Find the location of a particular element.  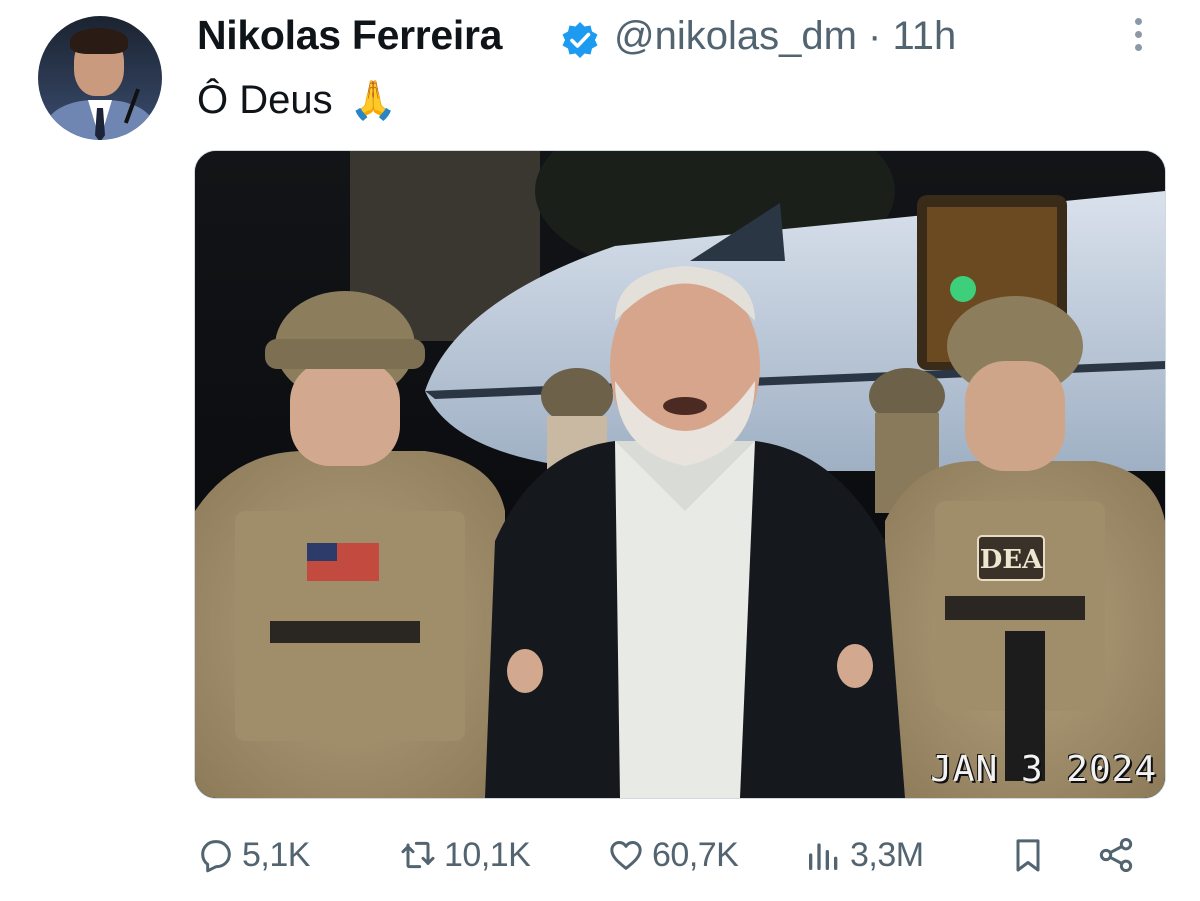

repost-count: 10,1K is located at coordinates (487, 854).